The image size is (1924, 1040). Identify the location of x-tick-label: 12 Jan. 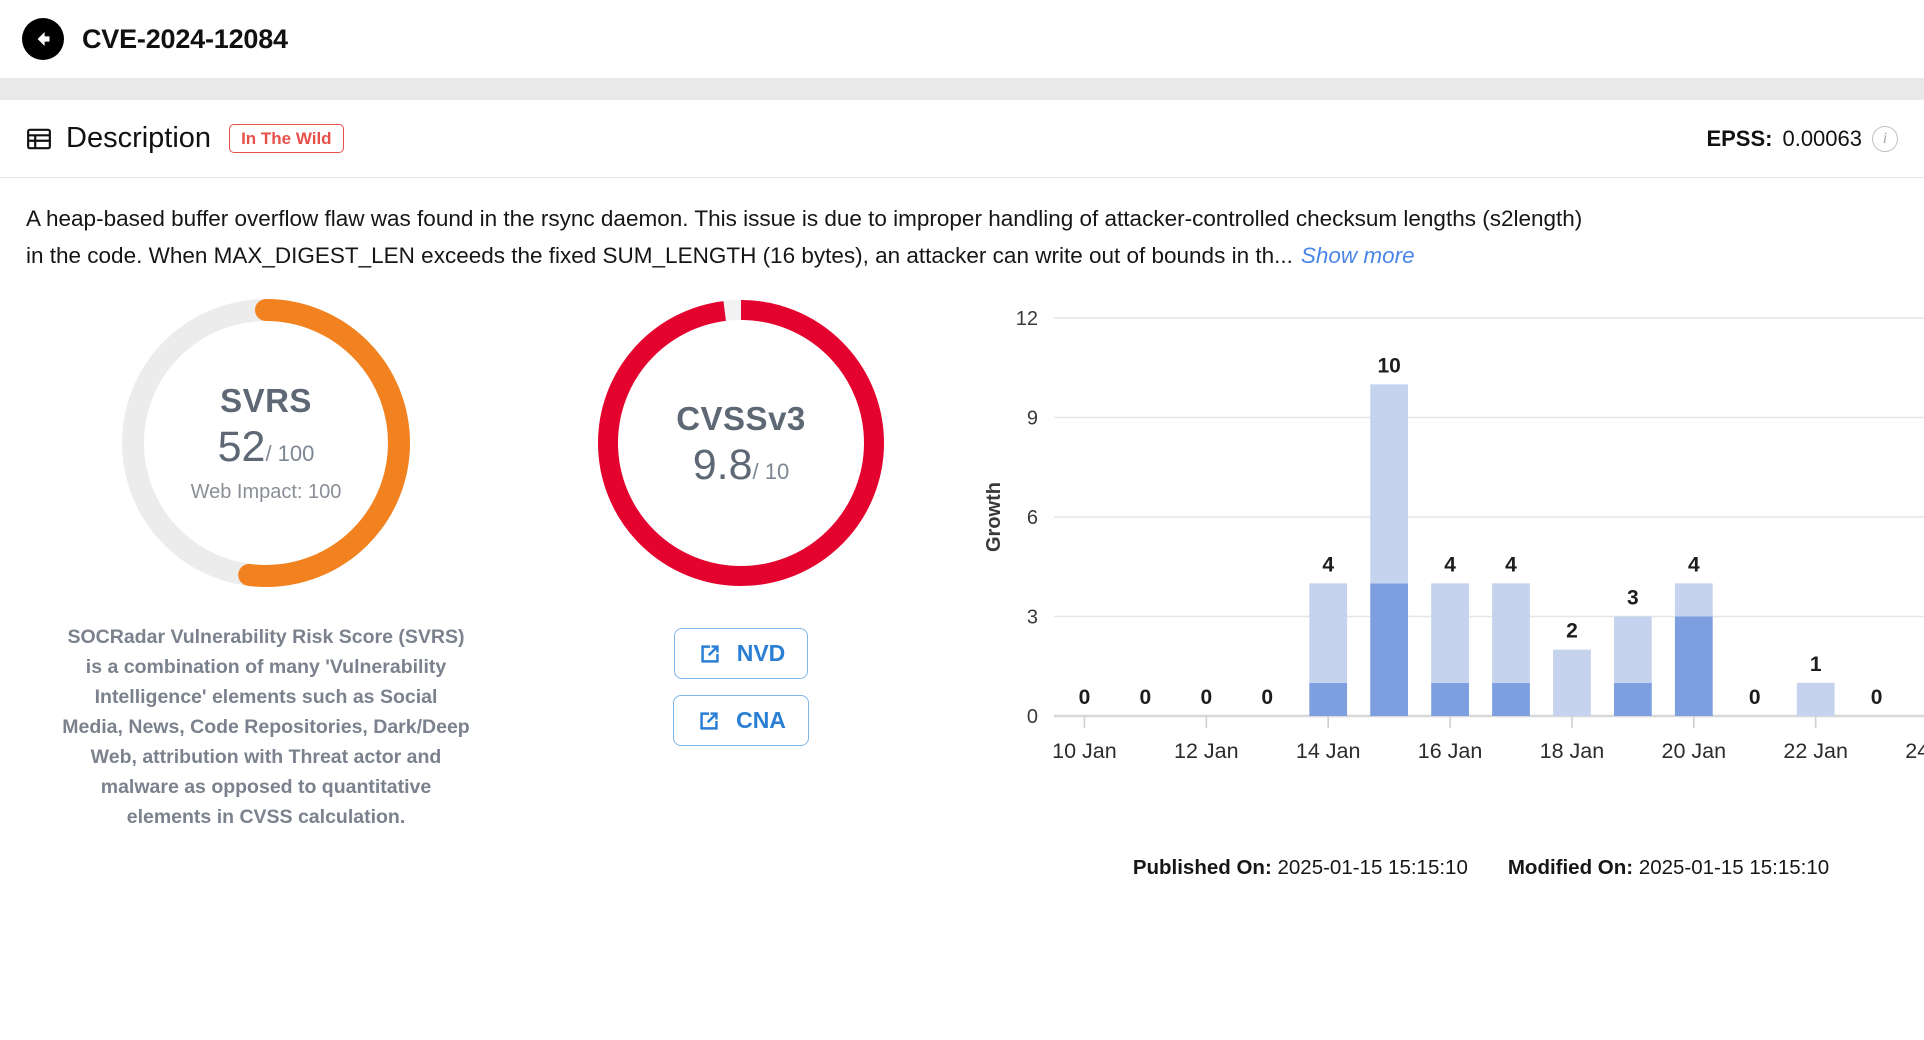
(1206, 751).